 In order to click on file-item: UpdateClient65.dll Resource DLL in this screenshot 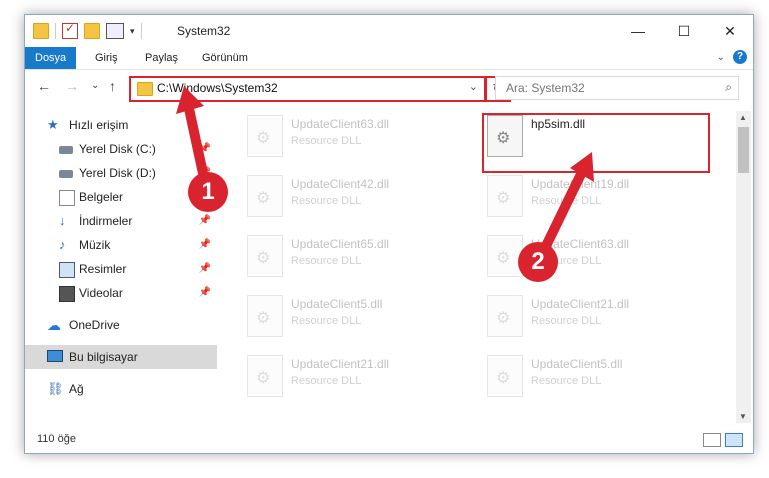, I will do `click(357, 258)`.